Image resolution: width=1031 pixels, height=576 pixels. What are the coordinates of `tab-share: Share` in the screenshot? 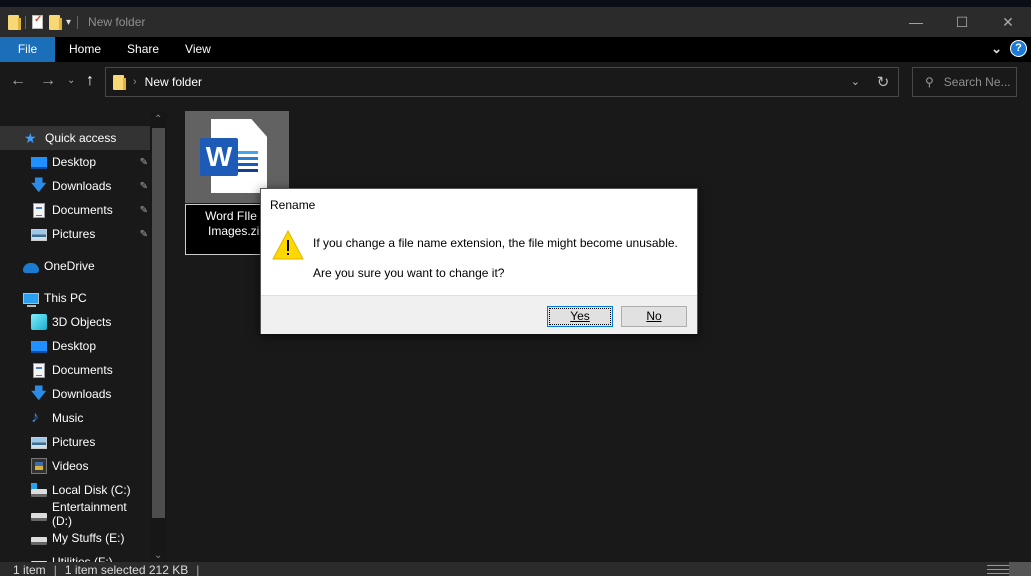 It's located at (143, 49).